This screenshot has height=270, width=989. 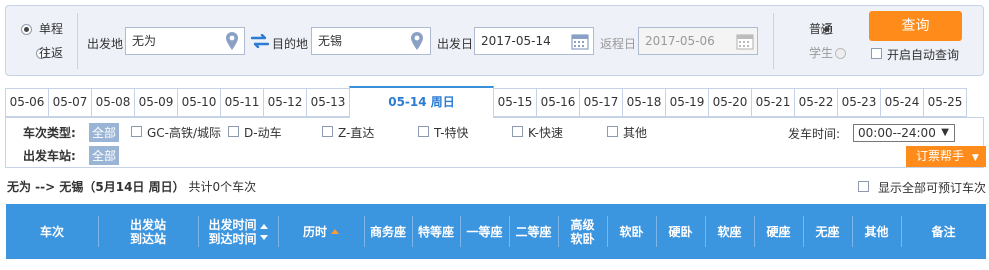 I want to click on booking-helper-button: 订票帮手 ▼, so click(x=946, y=156).